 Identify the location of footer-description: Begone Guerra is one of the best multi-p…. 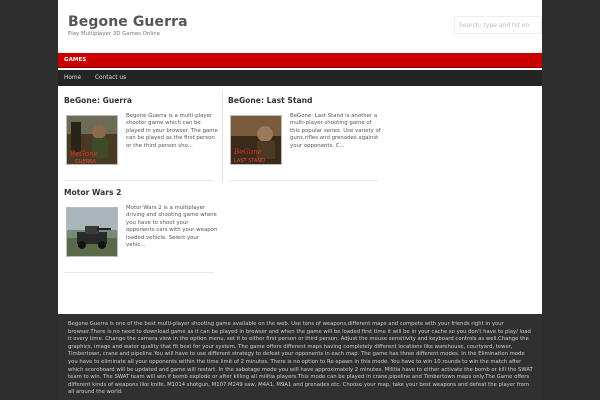
(300, 358).